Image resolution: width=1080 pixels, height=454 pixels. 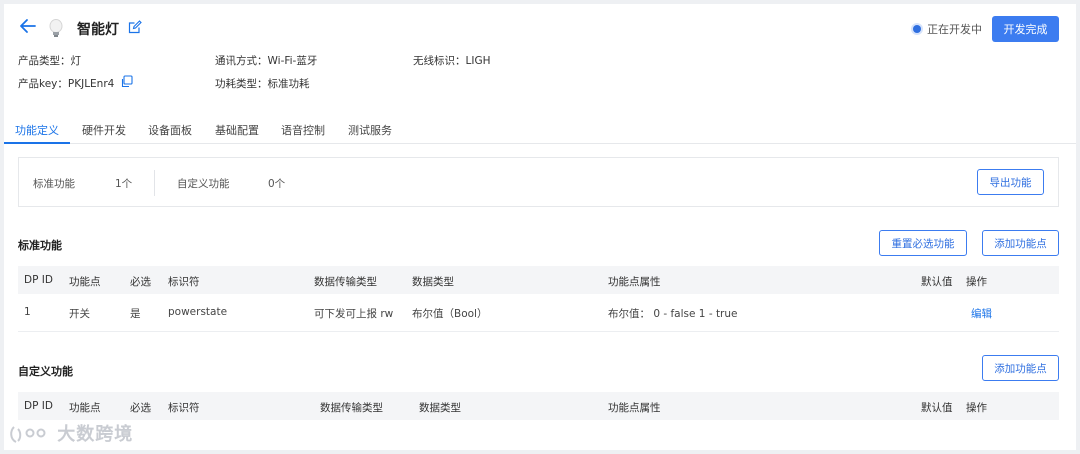 I want to click on power-type: 功耗类型：标准功耗, so click(x=262, y=84).